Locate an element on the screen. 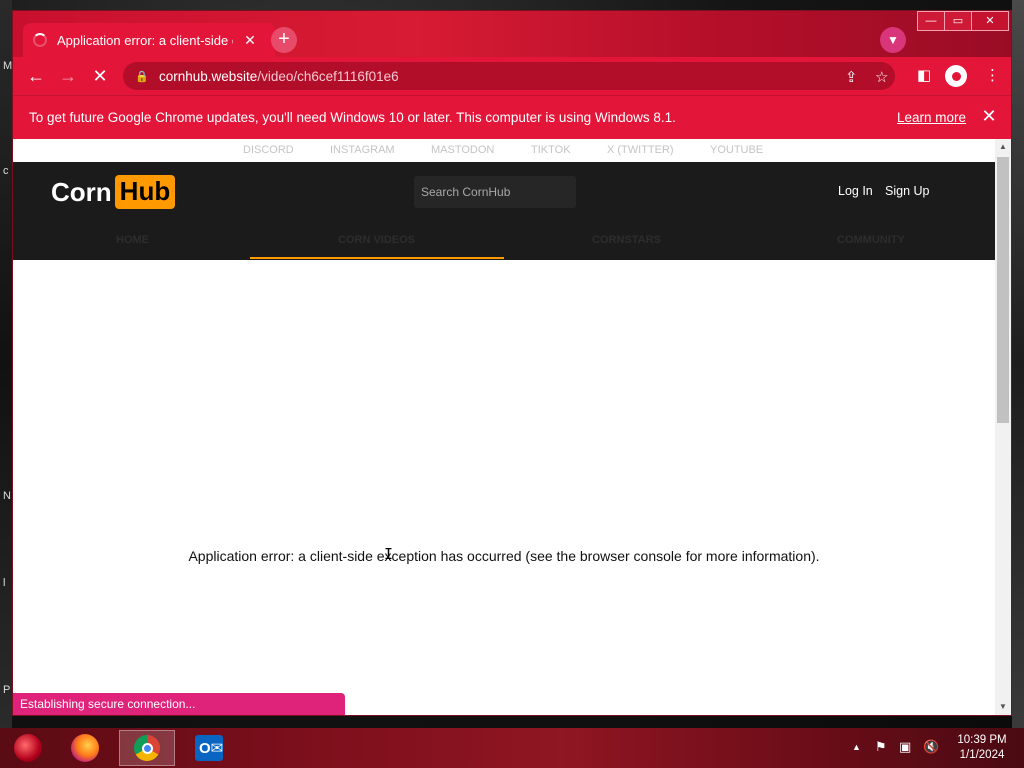  site-logo: Corn Hub is located at coordinates (113, 192).